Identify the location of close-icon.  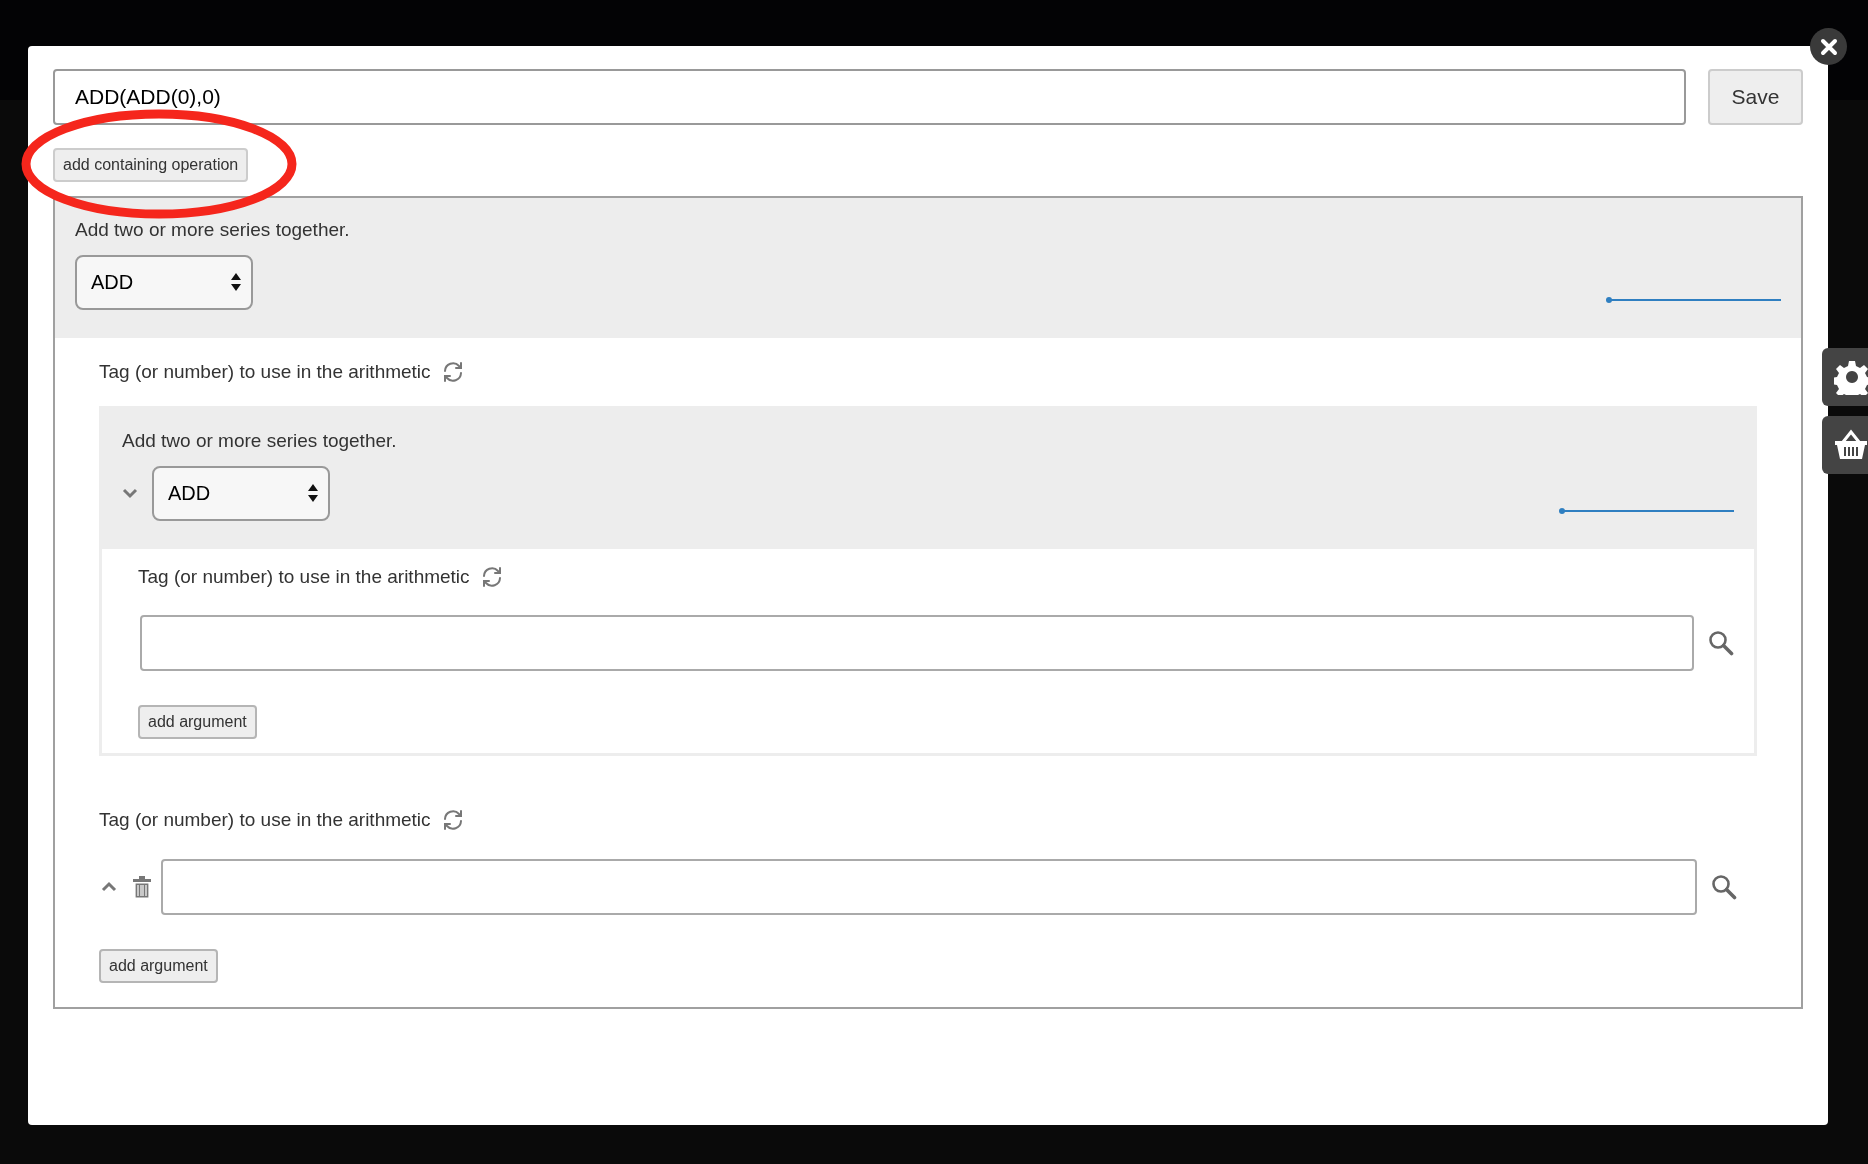
(1828, 46).